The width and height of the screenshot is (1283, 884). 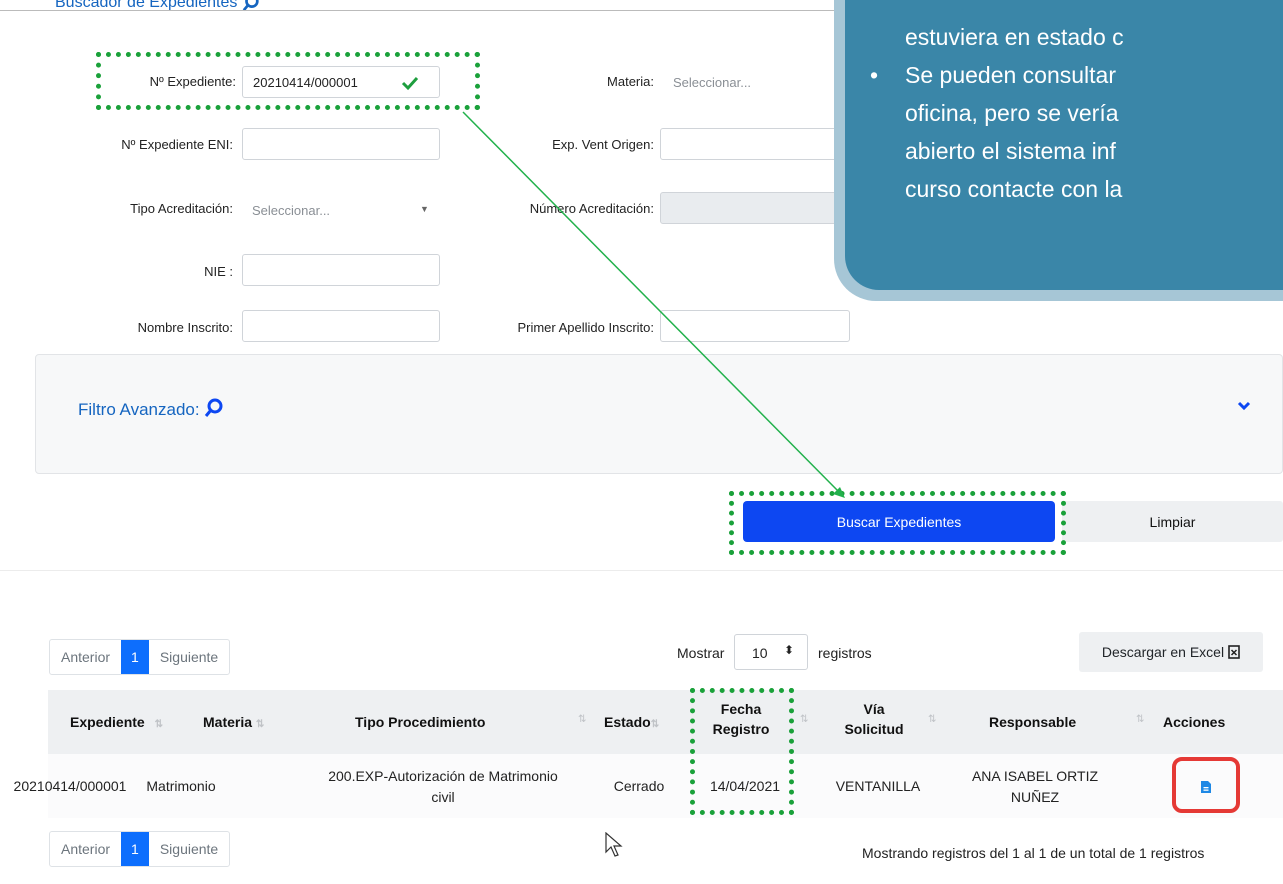 I want to click on column-header-materia: Materia ⇅, so click(x=233, y=723).